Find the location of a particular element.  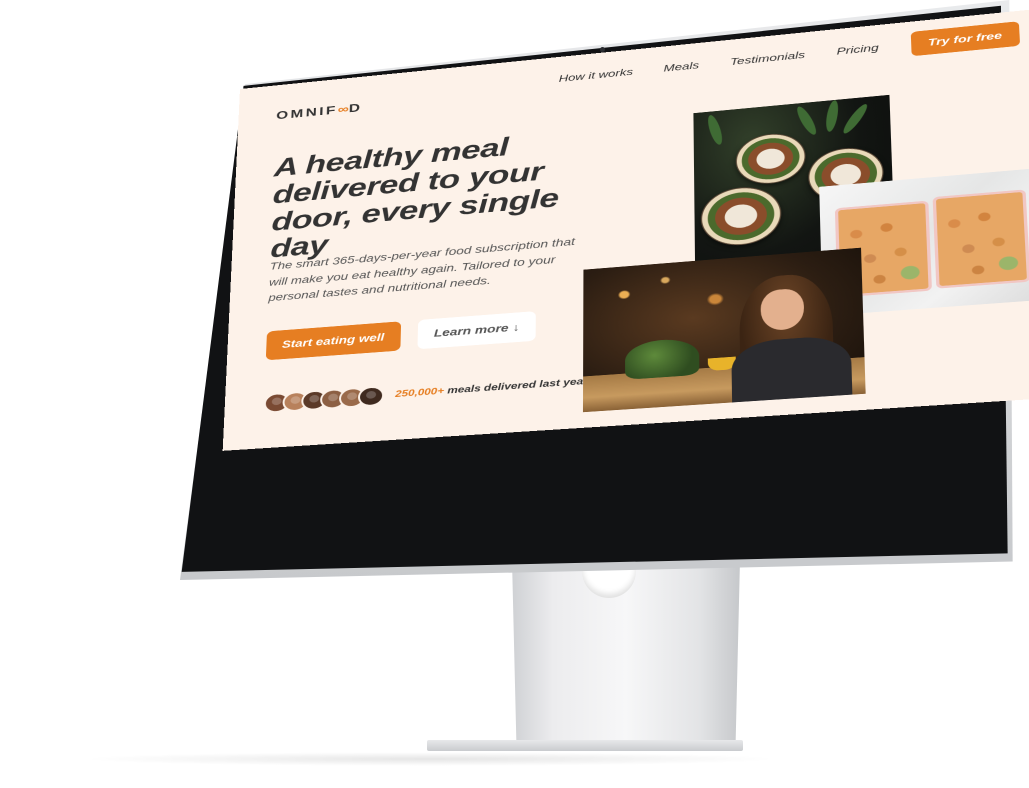

brand-logo: OMNIF∞D is located at coordinates (319, 112).